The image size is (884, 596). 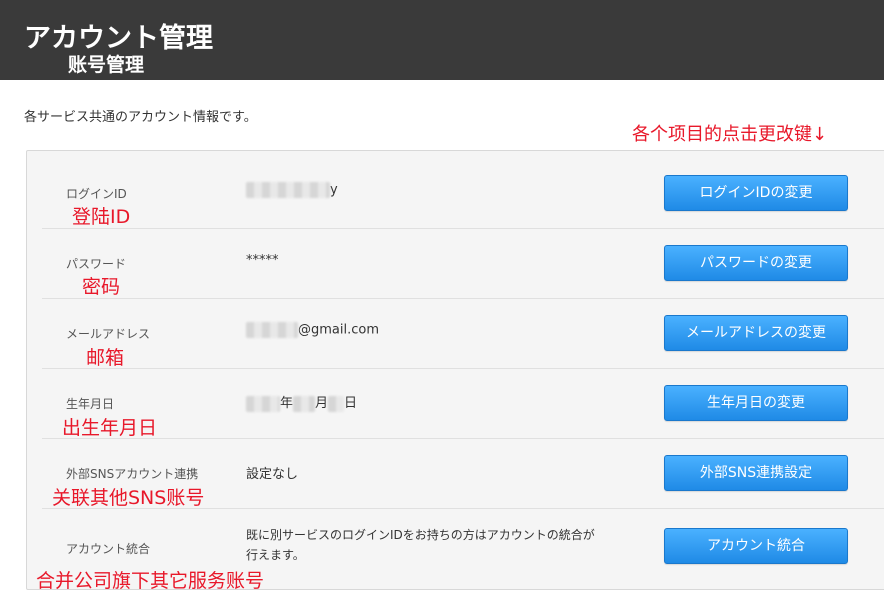 What do you see at coordinates (90, 404) in the screenshot?
I see `birthday-label: 生年月日` at bounding box center [90, 404].